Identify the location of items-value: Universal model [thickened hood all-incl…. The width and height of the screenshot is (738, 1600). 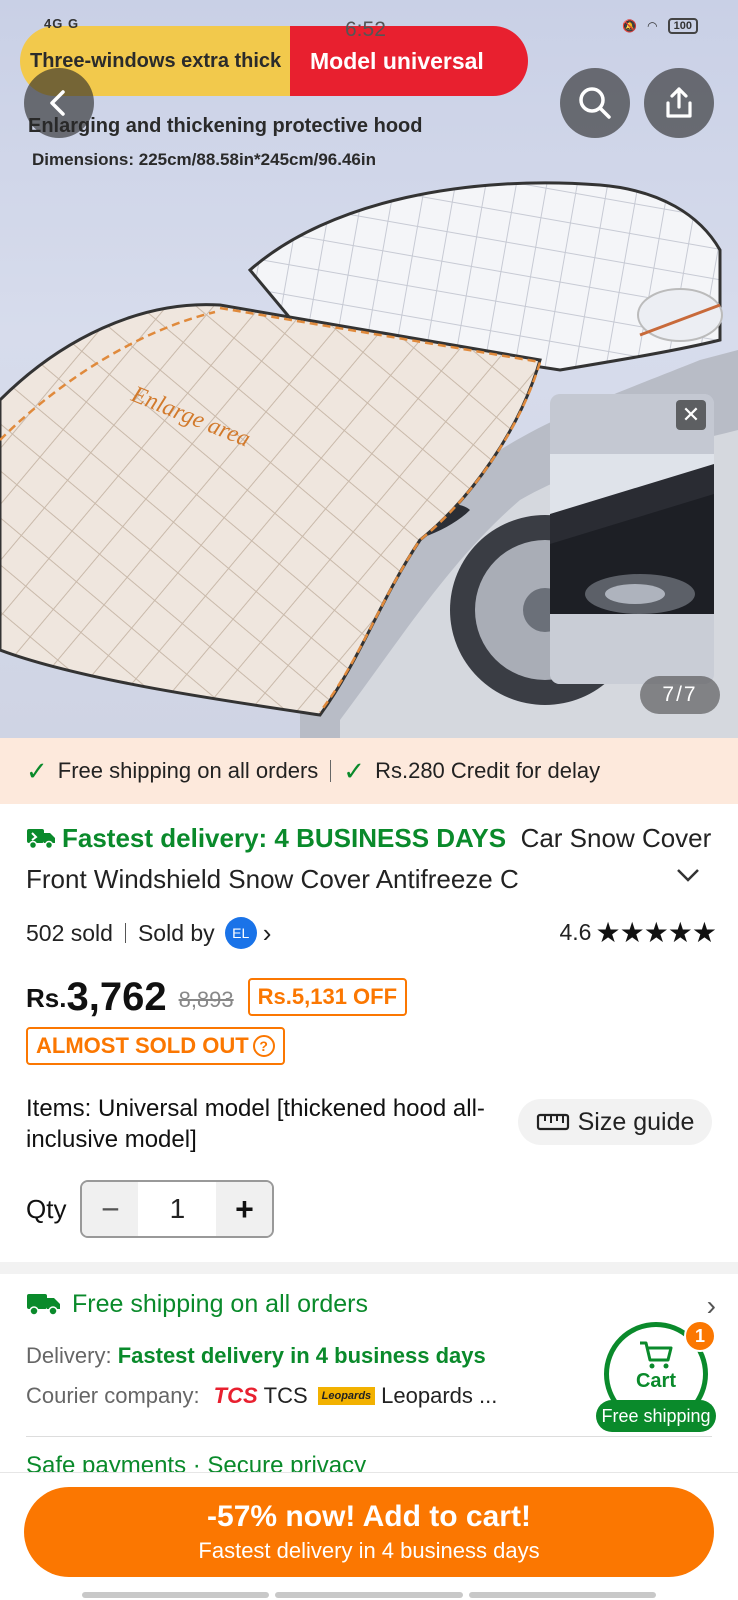
(255, 1124).